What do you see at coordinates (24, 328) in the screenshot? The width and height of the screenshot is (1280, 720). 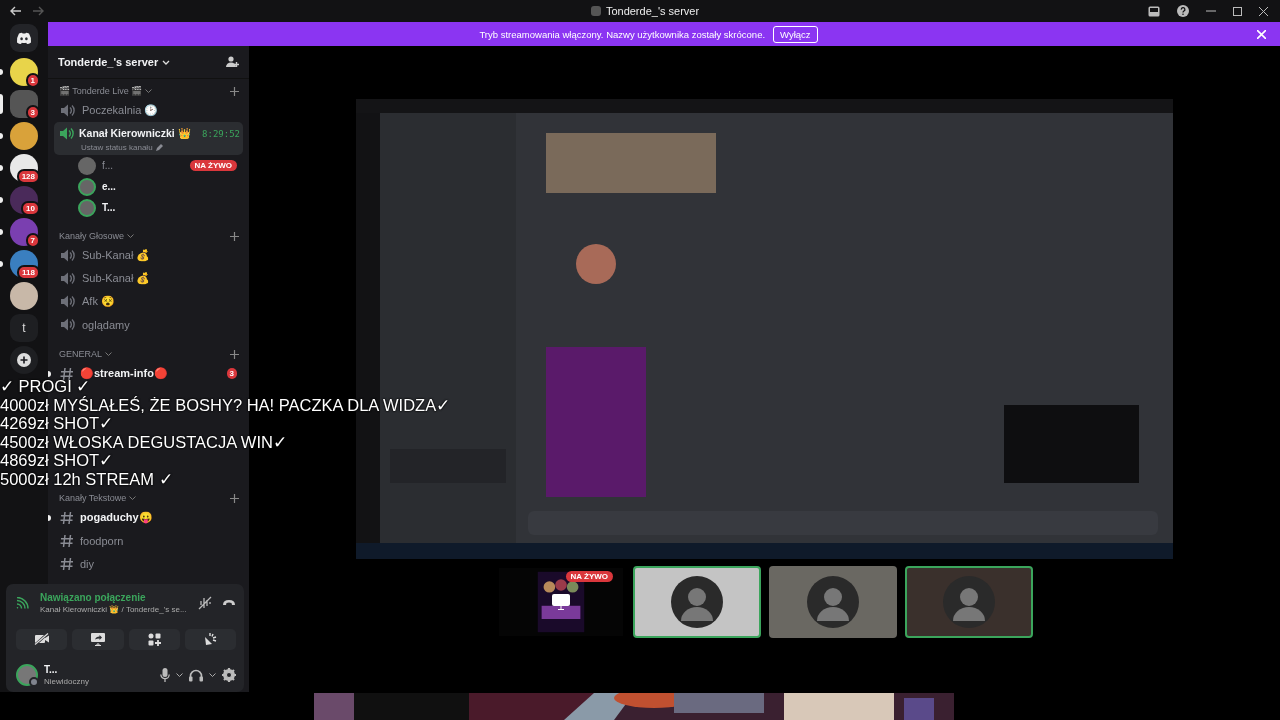 I see `server-icon: t` at bounding box center [24, 328].